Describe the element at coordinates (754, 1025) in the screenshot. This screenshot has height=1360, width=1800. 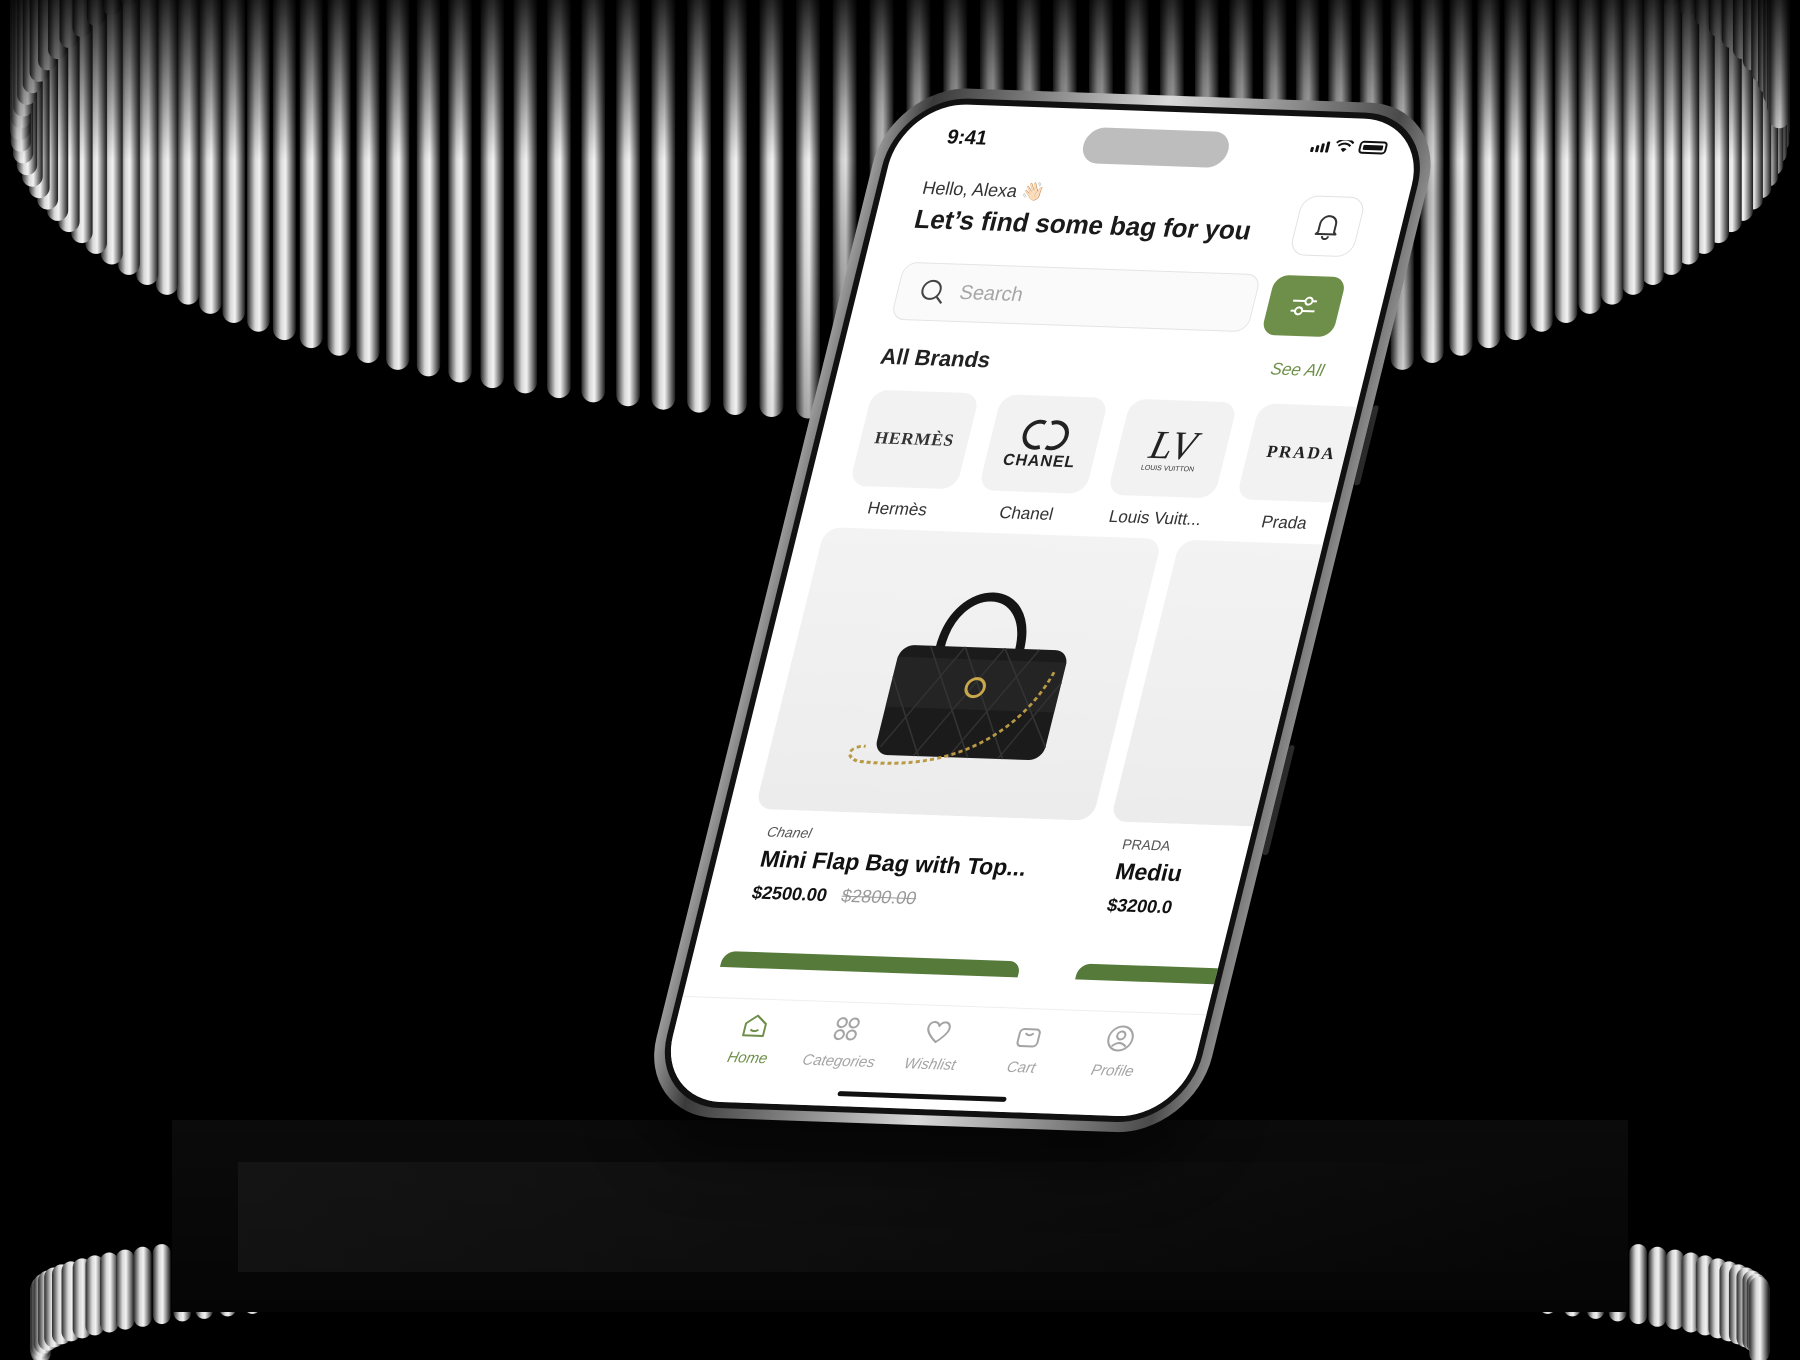
I see `home-icon` at that location.